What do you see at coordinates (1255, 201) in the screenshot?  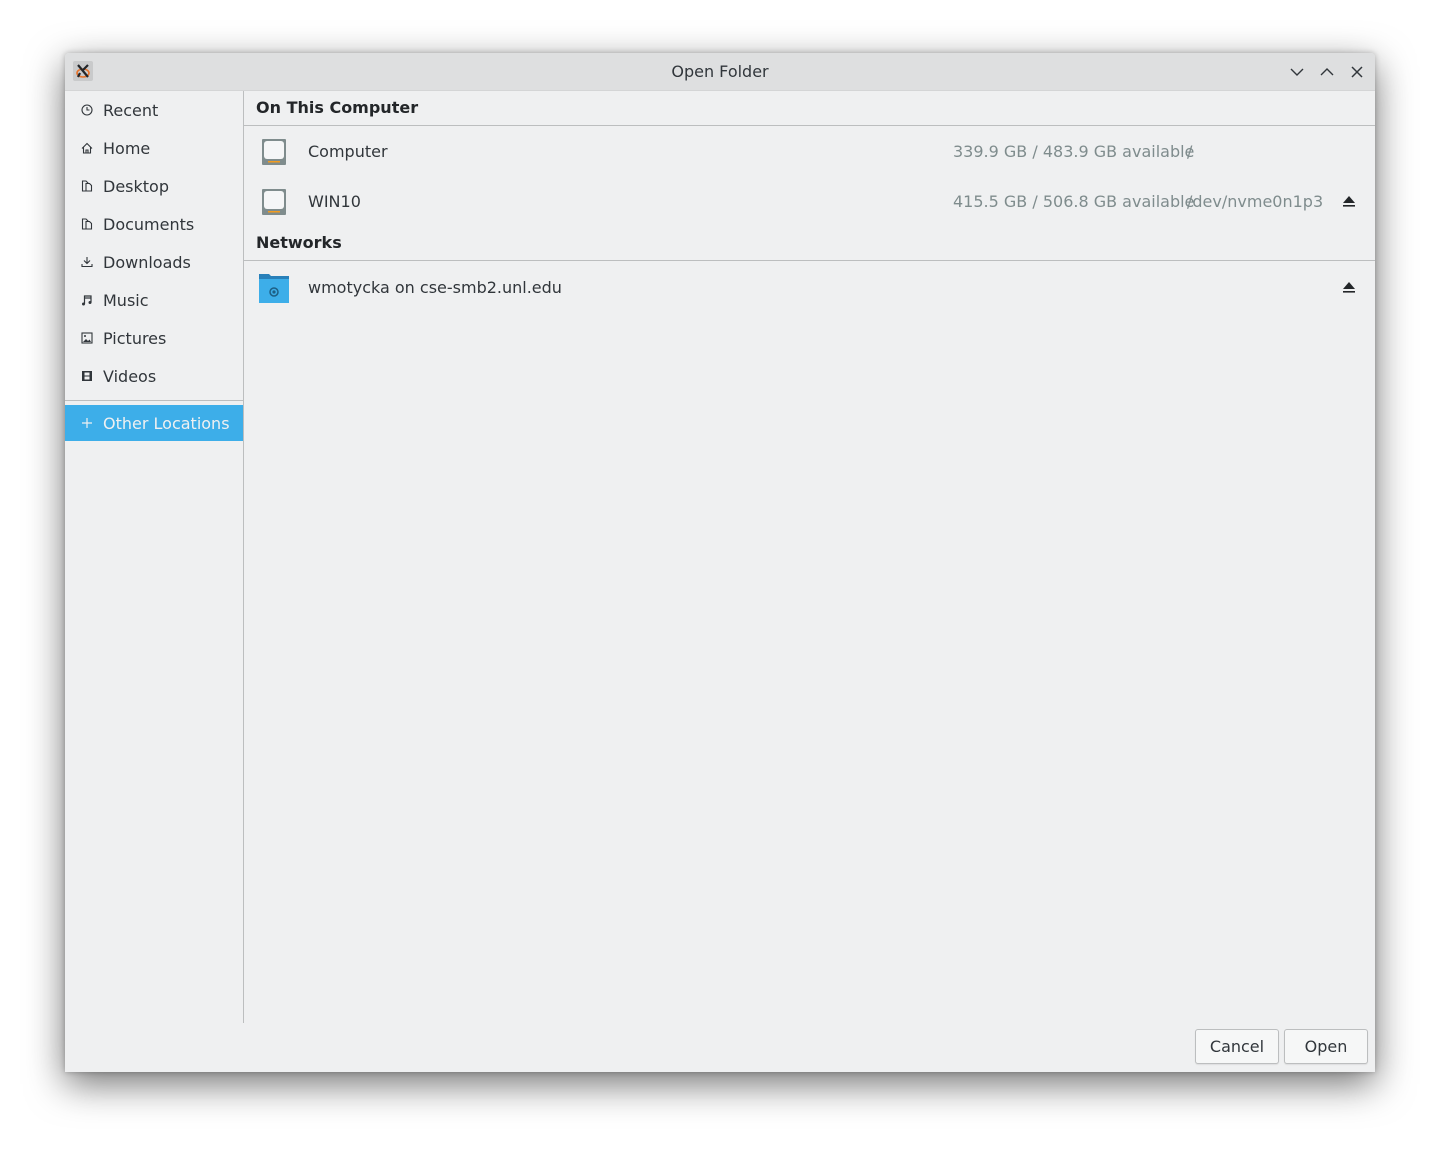 I see `location-path: /dev/nvme0n1p3` at bounding box center [1255, 201].